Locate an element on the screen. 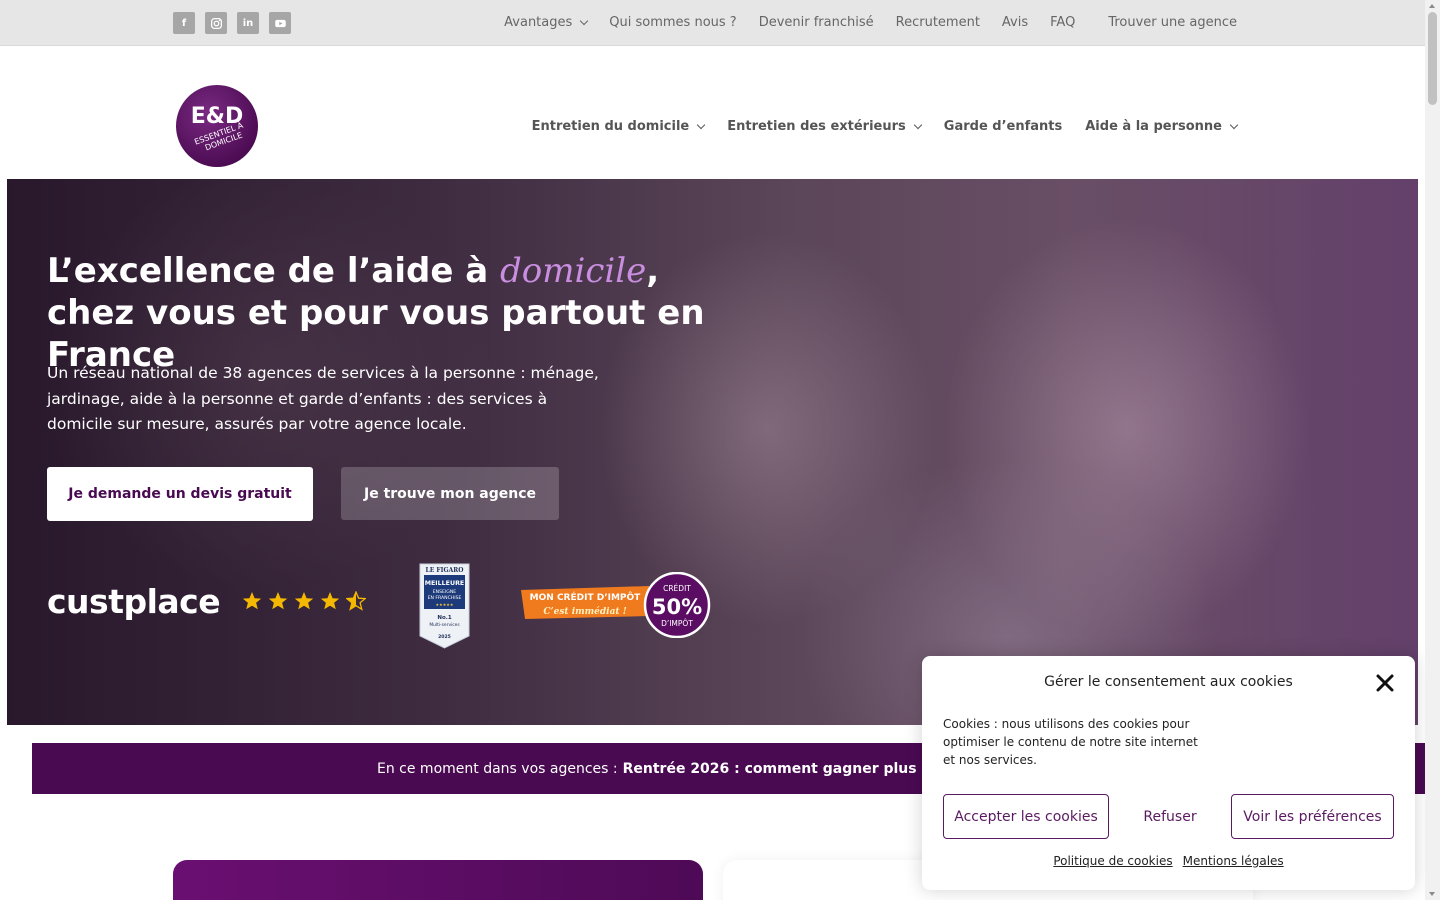 This screenshot has width=1440, height=900. facebook-icon: f is located at coordinates (184, 23).